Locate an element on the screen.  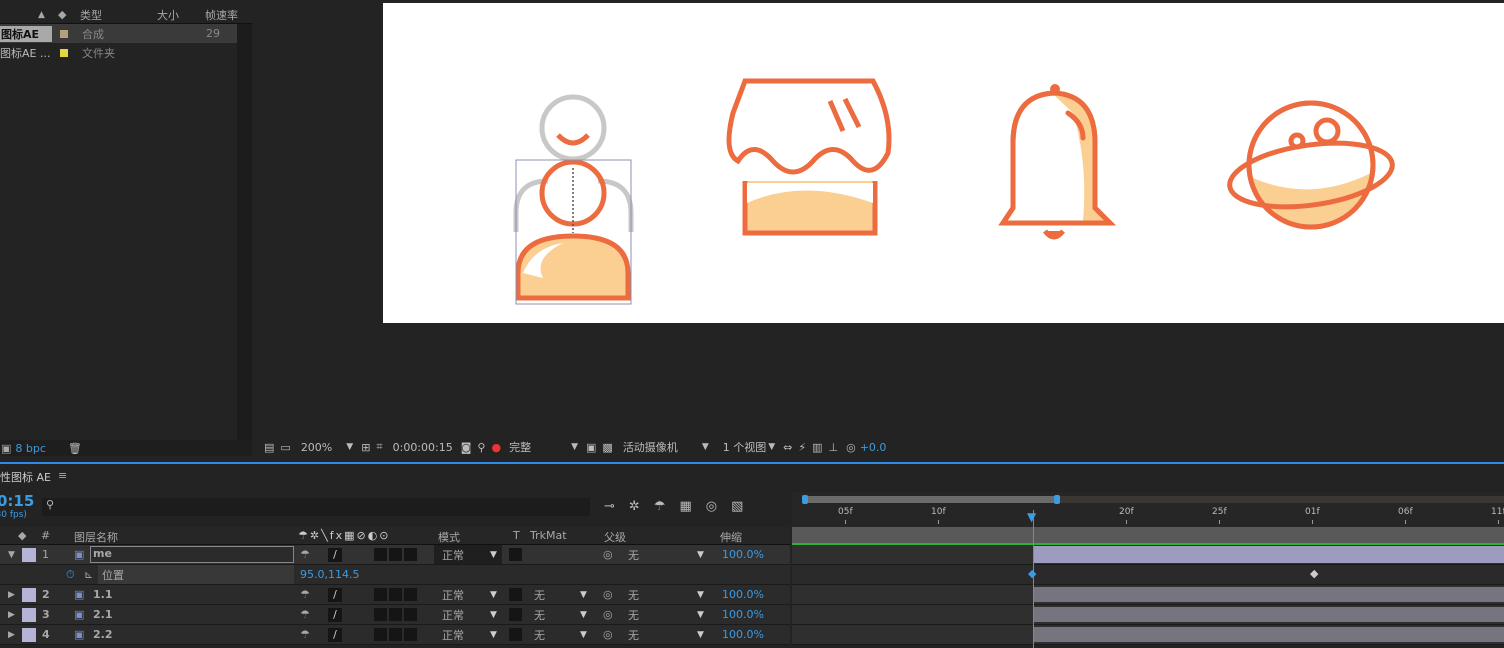
collapse-icon: ▼ is located at coordinates (11, 555).